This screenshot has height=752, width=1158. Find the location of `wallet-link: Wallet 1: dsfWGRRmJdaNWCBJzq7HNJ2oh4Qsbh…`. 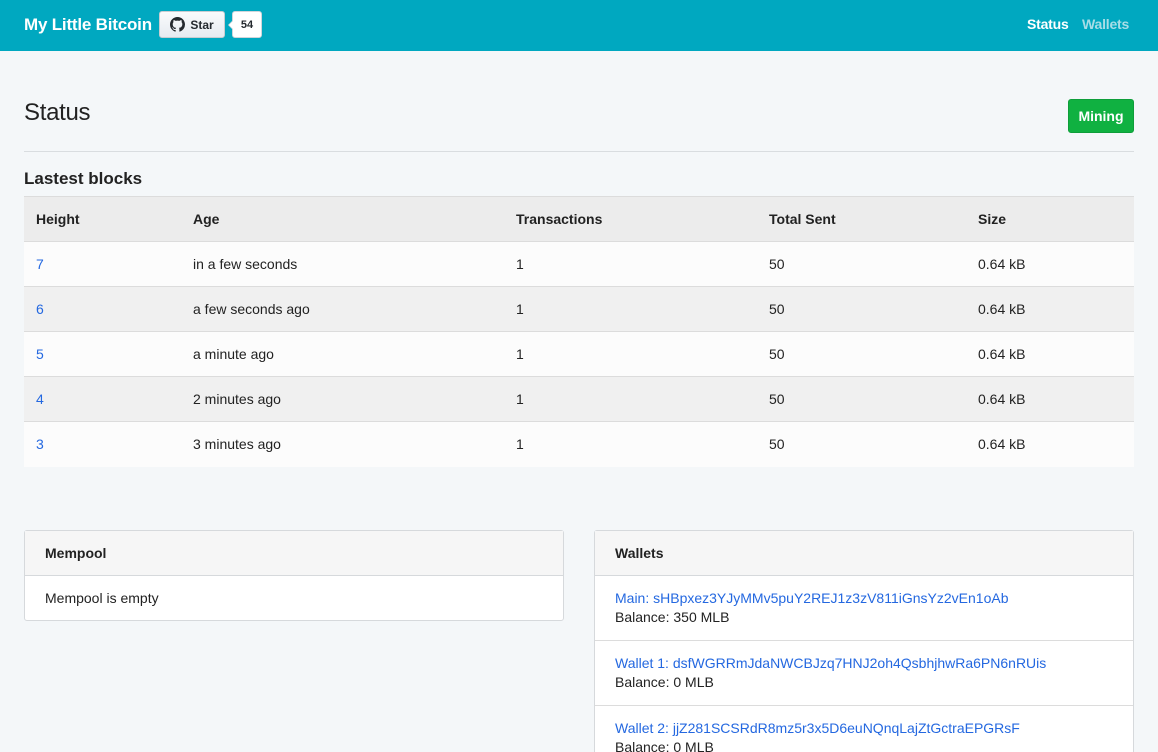

wallet-link: Wallet 1: dsfWGRRmJdaNWCBJzq7HNJ2oh4Qsbh… is located at coordinates (864, 663).